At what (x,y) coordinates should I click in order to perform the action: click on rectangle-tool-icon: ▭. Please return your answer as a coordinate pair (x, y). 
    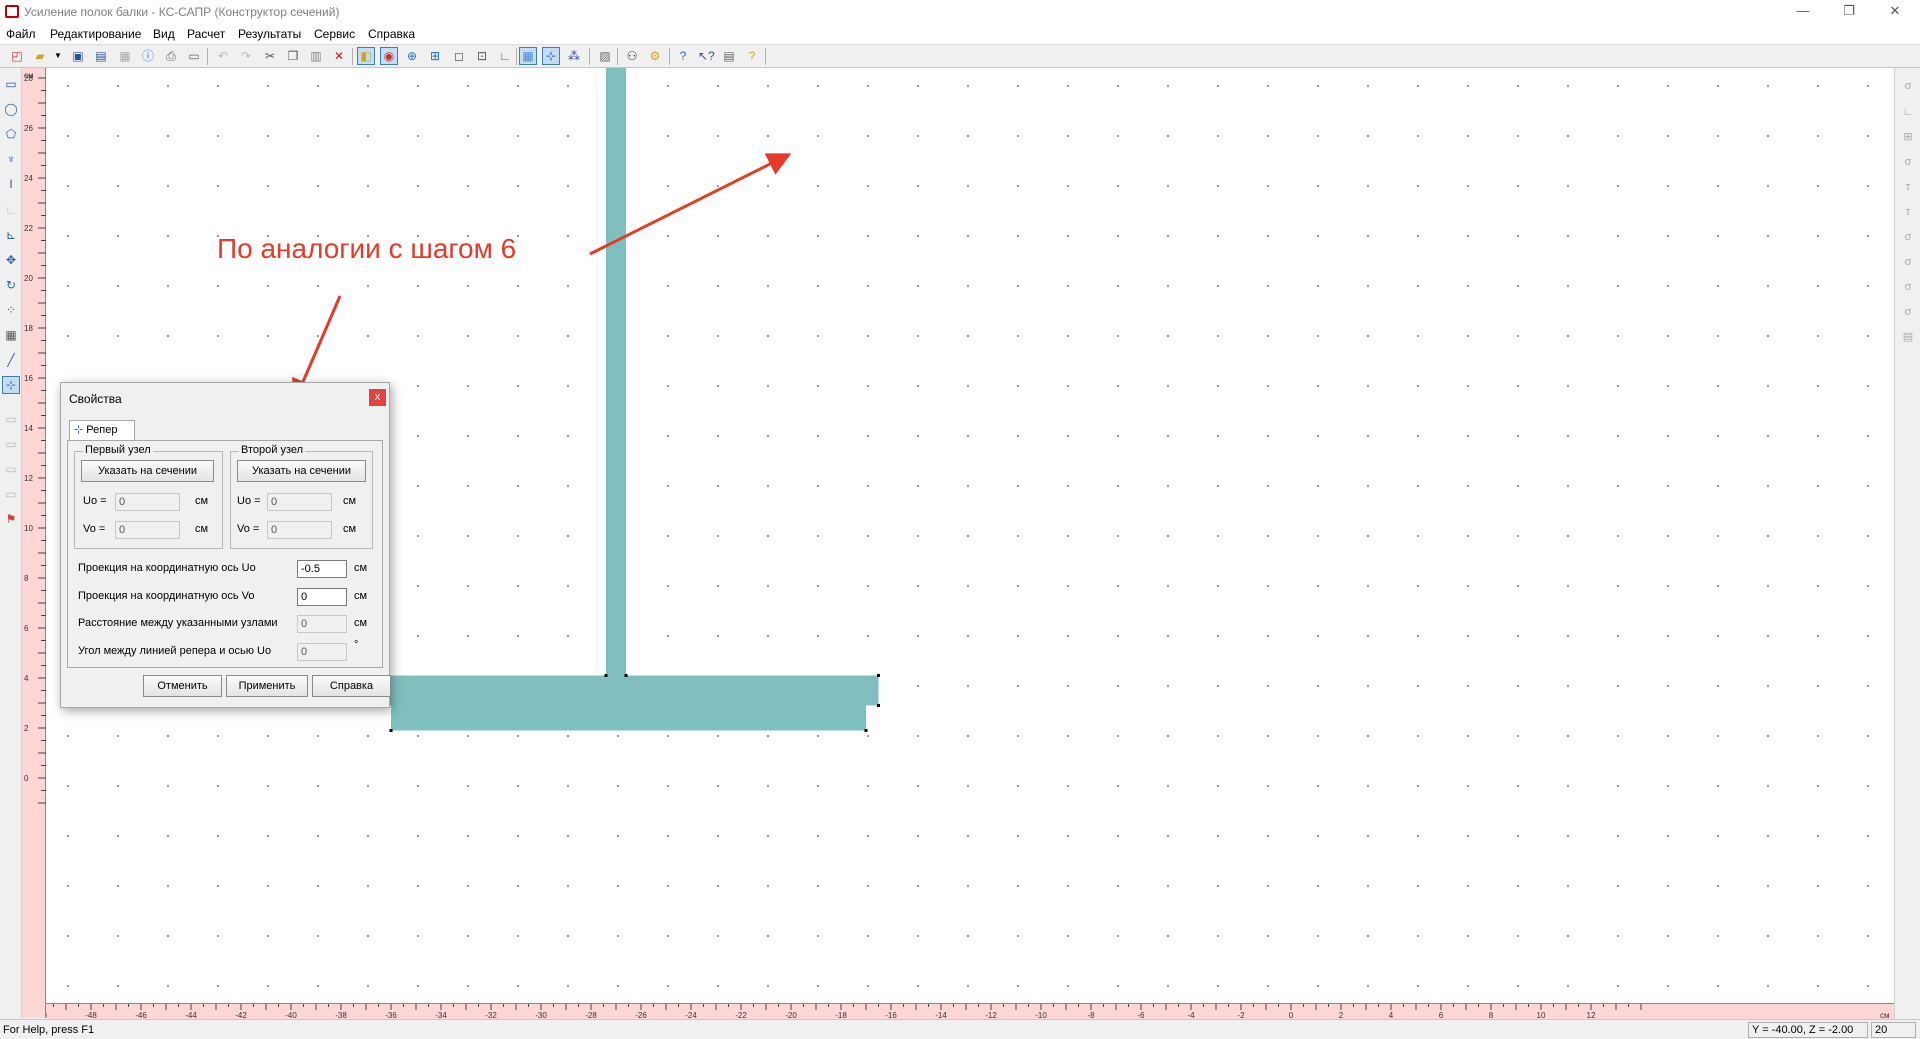
    Looking at the image, I should click on (11, 84).